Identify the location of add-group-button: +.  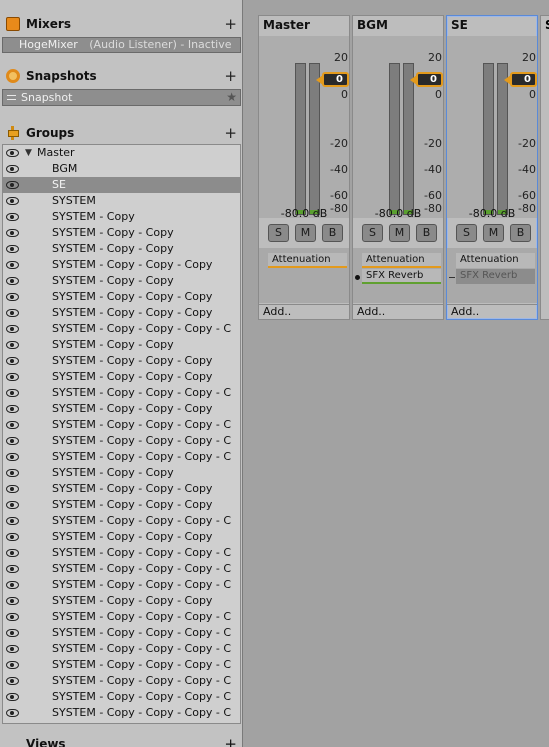
(230, 133).